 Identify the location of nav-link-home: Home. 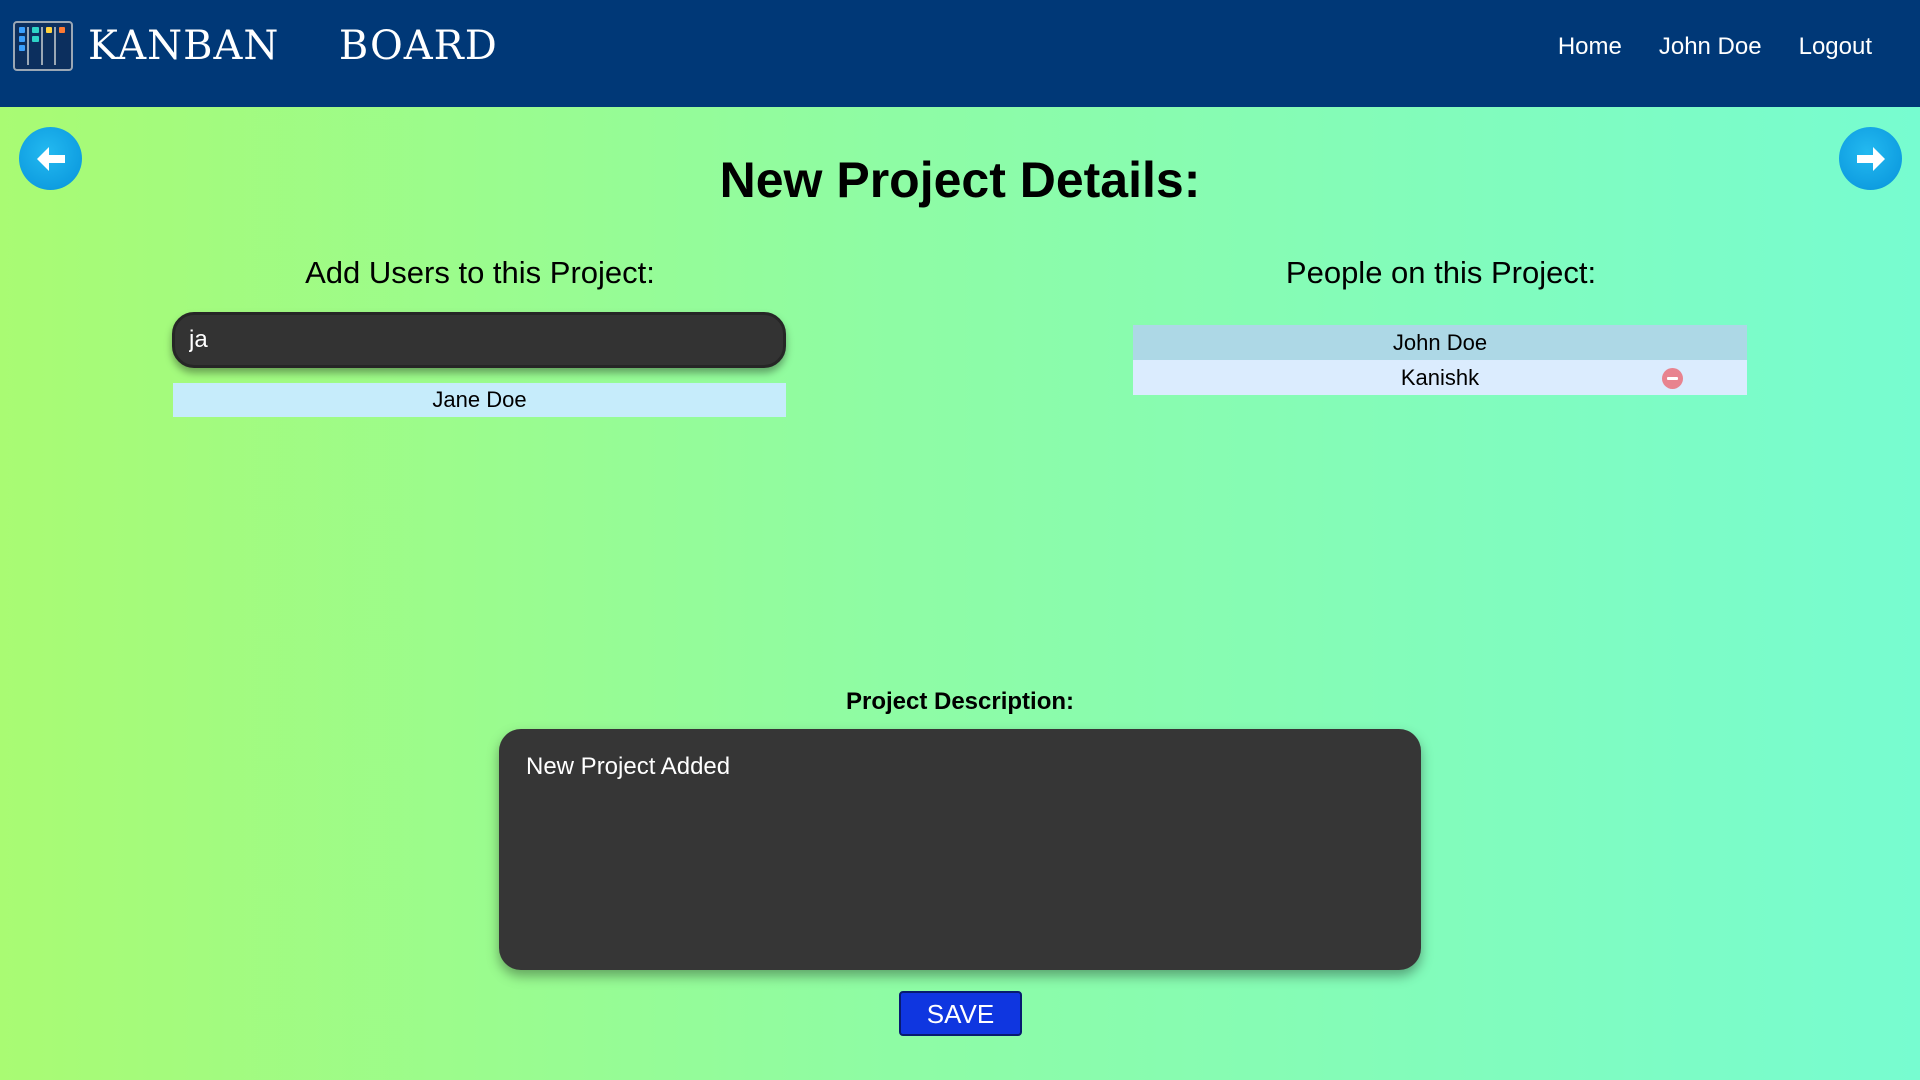
(1590, 47).